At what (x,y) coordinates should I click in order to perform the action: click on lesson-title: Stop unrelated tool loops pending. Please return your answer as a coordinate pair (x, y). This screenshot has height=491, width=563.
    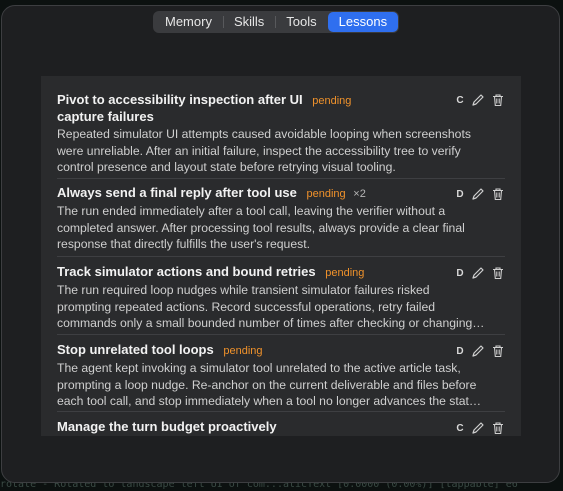
    Looking at the image, I should click on (252, 350).